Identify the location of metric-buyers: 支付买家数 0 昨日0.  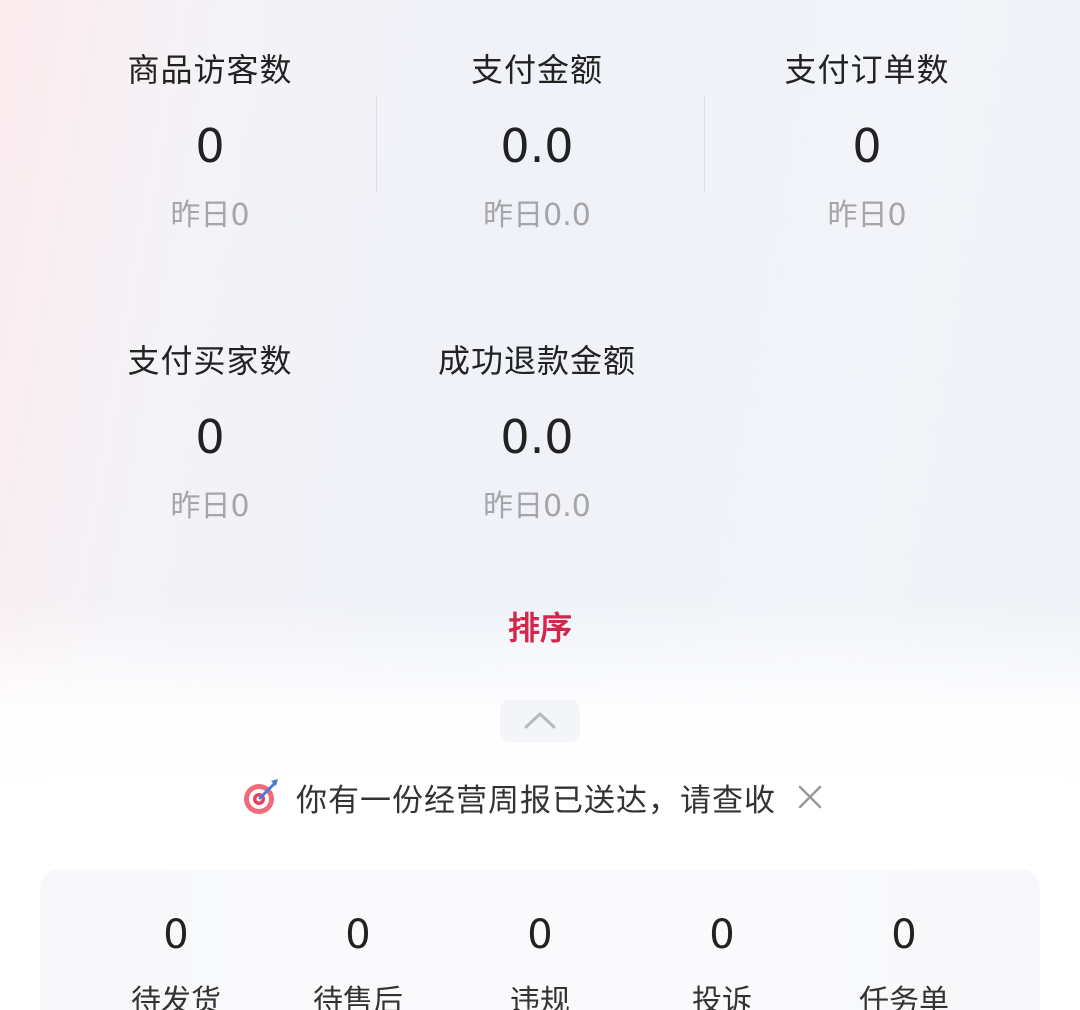
(210, 433).